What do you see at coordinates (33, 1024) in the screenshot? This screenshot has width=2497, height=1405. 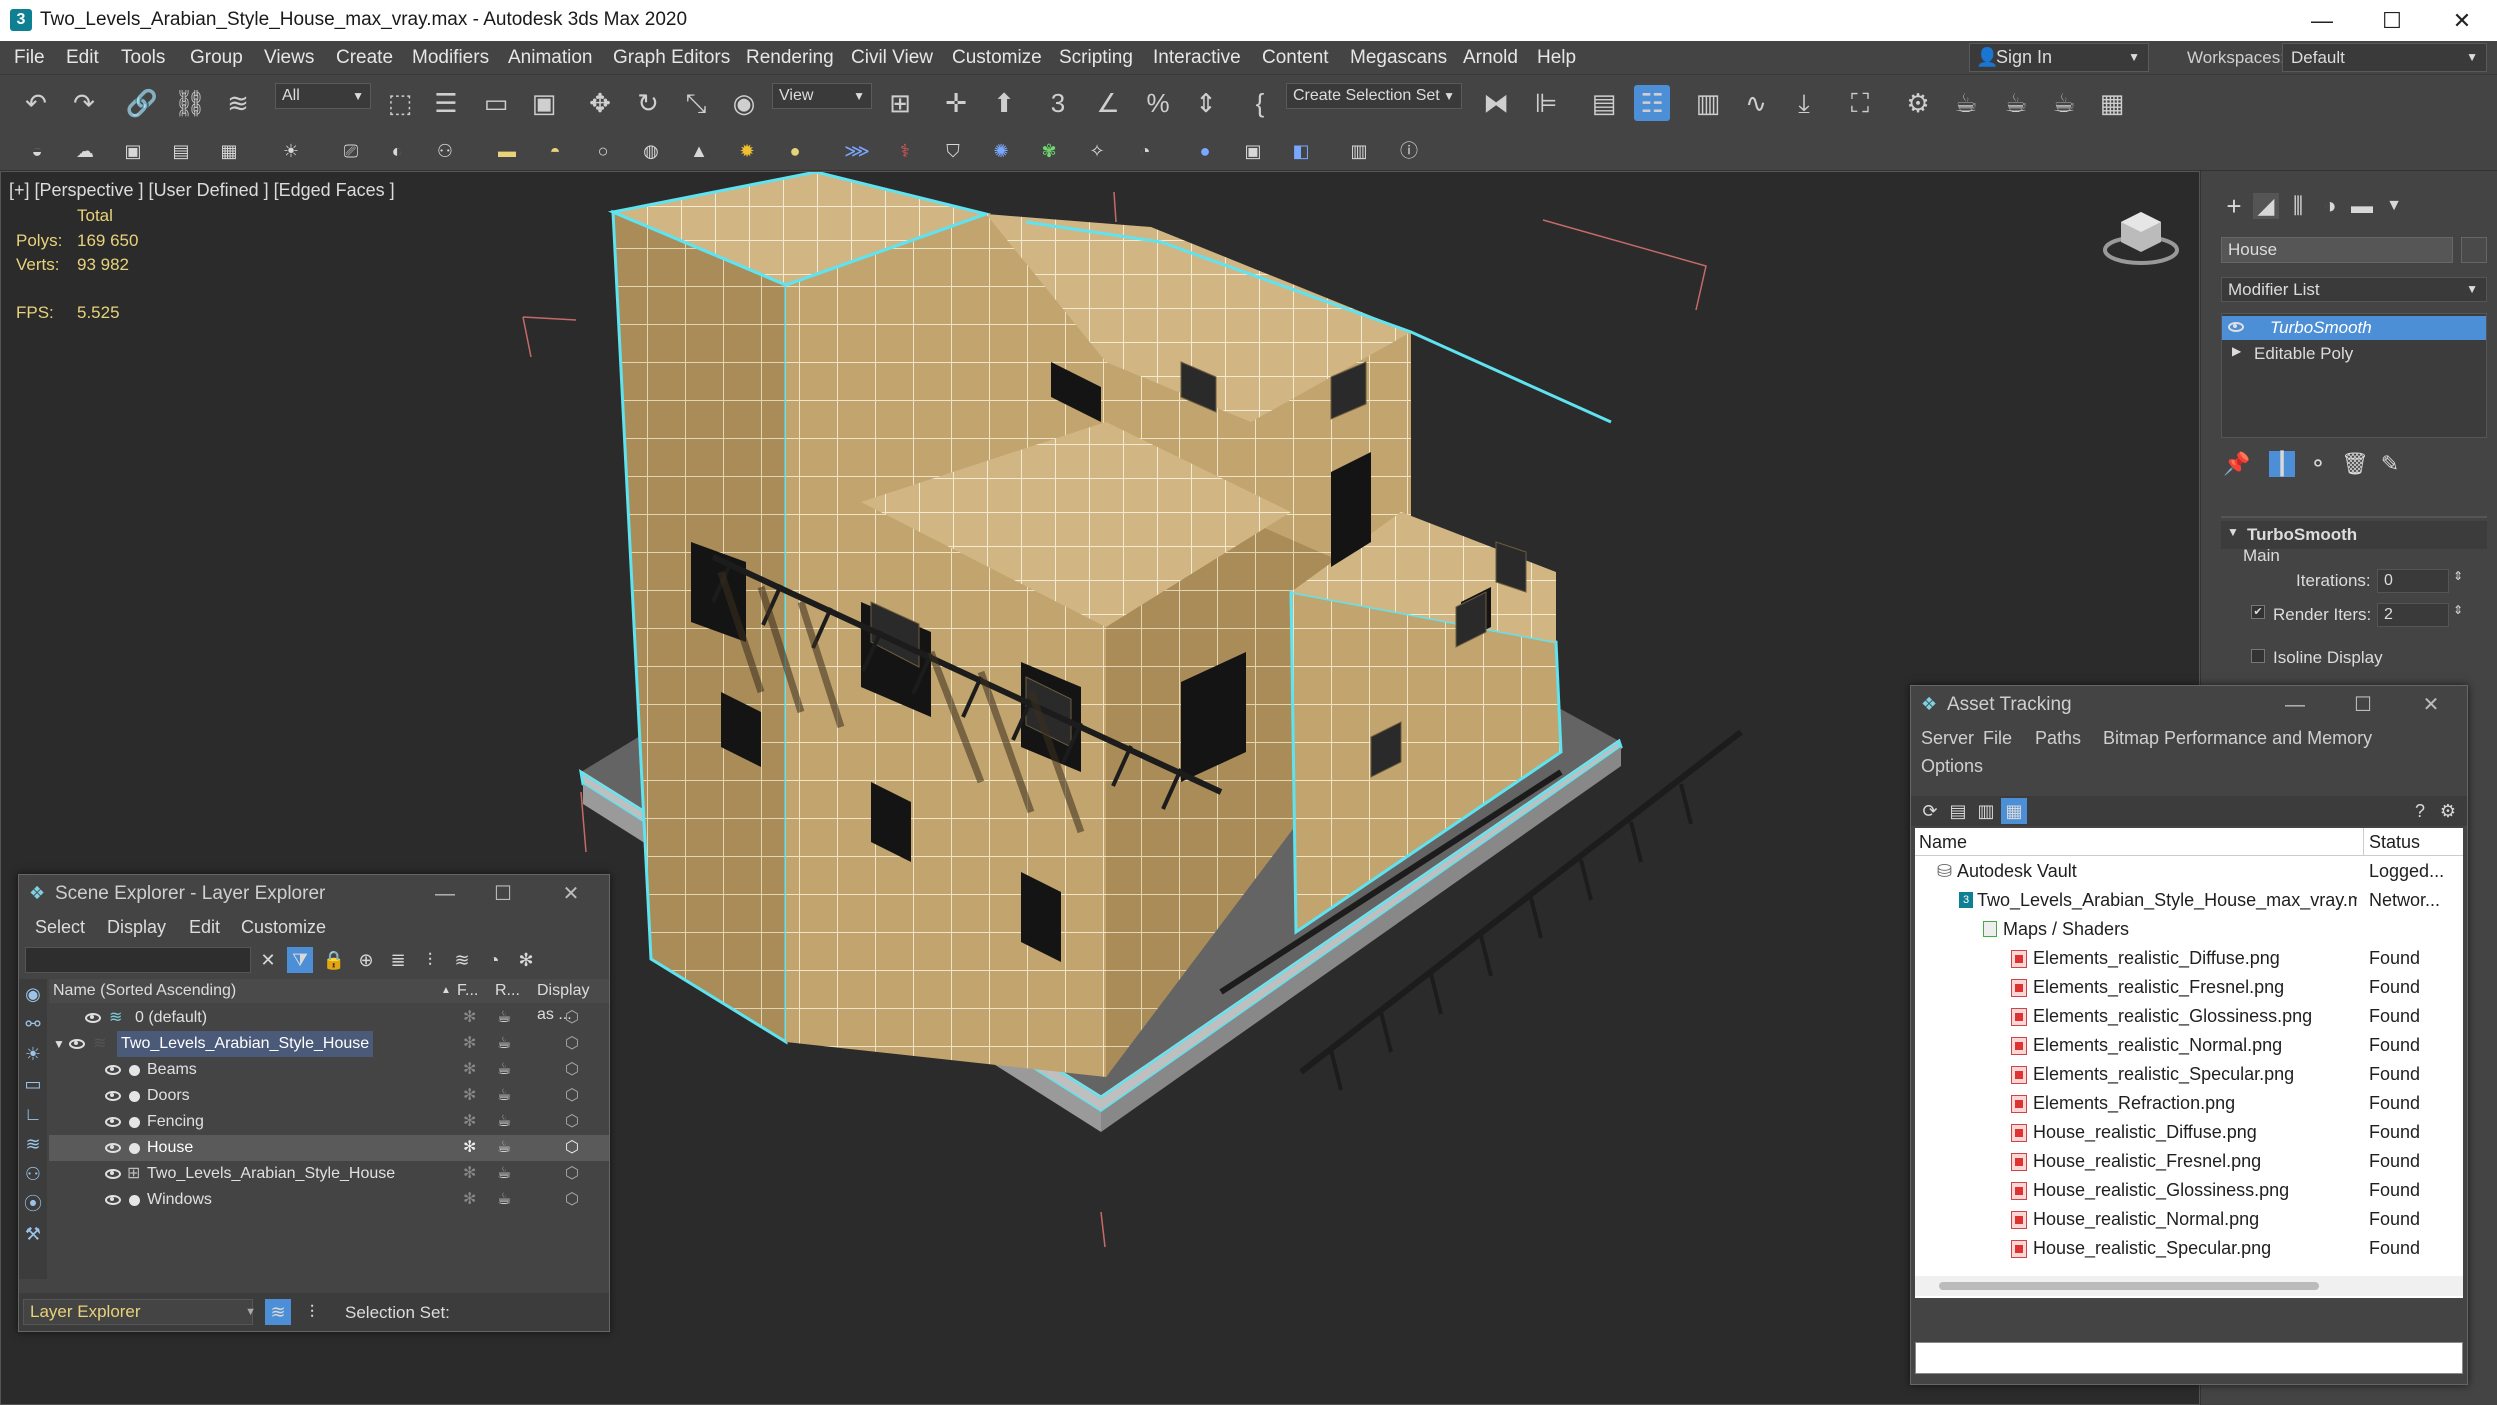 I see `display-shapes-icon: ⚯` at bounding box center [33, 1024].